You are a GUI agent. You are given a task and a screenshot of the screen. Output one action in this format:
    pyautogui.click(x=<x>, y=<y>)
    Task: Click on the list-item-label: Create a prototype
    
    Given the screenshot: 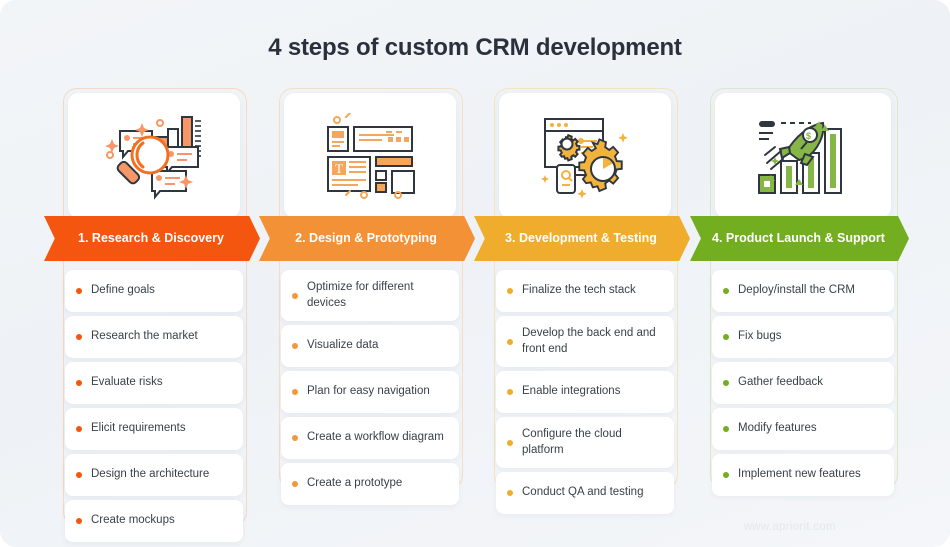 What is the action you would take?
    pyautogui.click(x=355, y=483)
    